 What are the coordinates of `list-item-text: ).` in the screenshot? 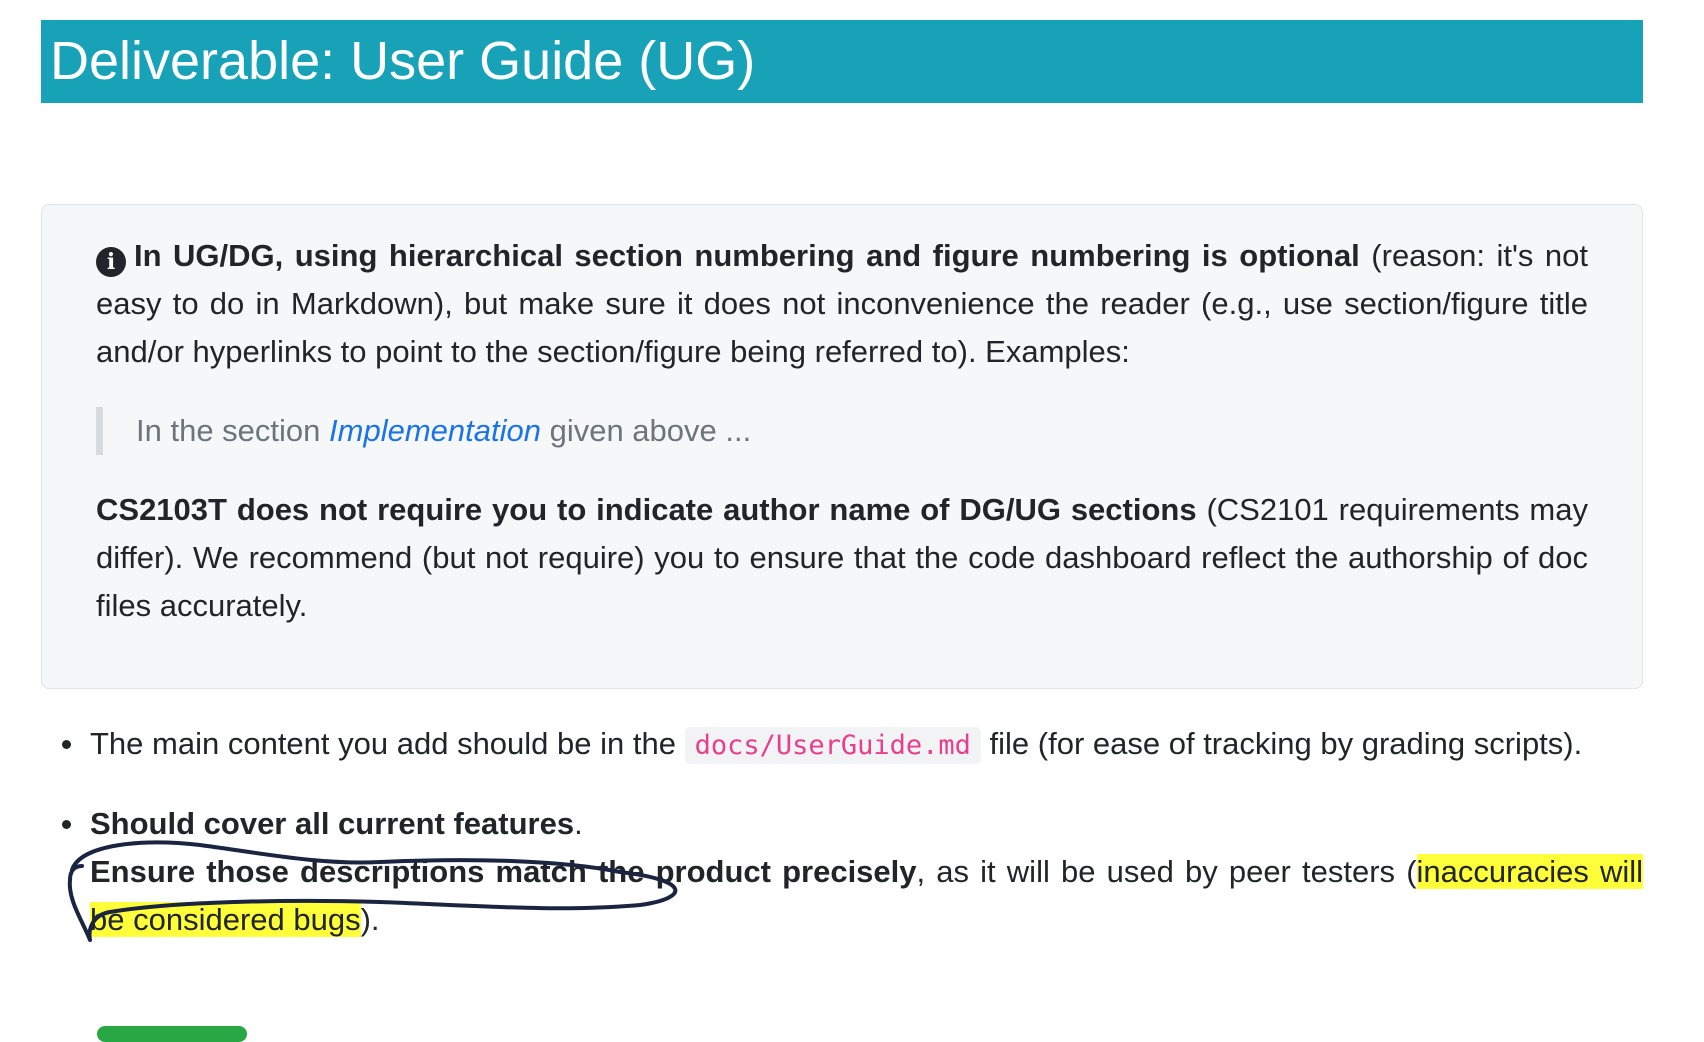 It's located at (370, 919).